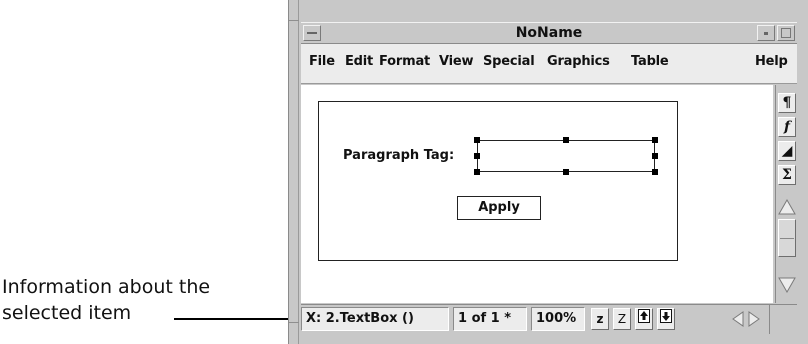 Image resolution: width=808 pixels, height=344 pixels. What do you see at coordinates (787, 103) in the screenshot?
I see `paragraph-icon: ¶` at bounding box center [787, 103].